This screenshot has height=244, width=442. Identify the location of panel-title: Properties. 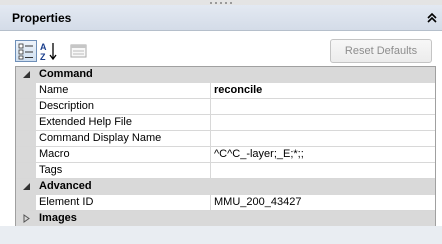
(42, 18).